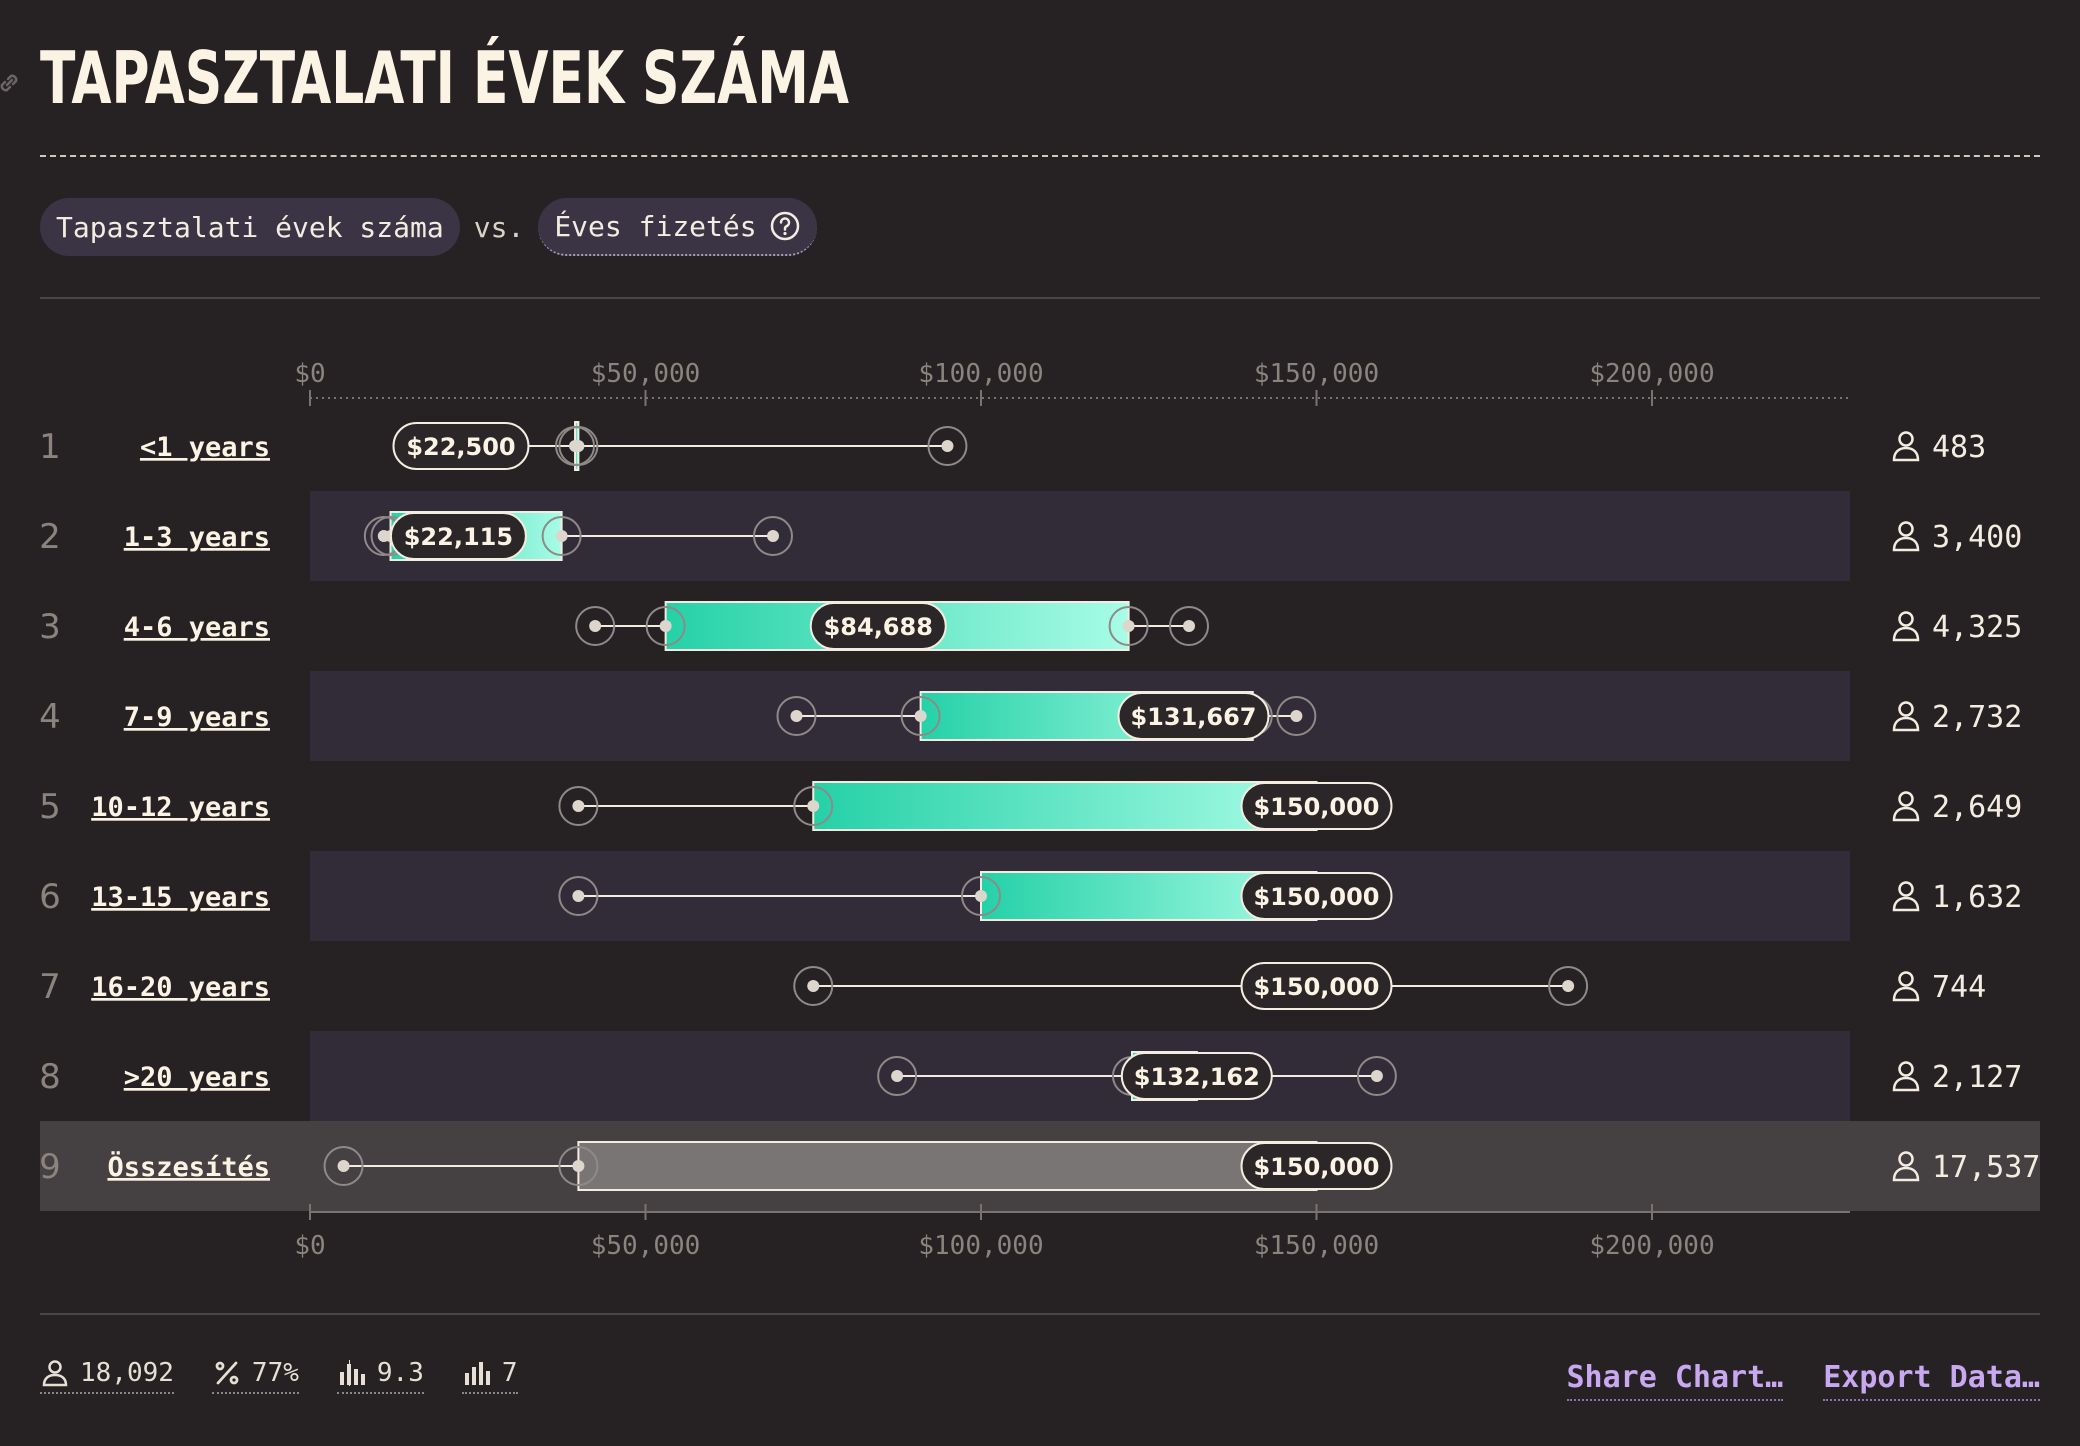 The width and height of the screenshot is (2080, 1446). I want to click on top-tick-label: $100,000, so click(980, 374).